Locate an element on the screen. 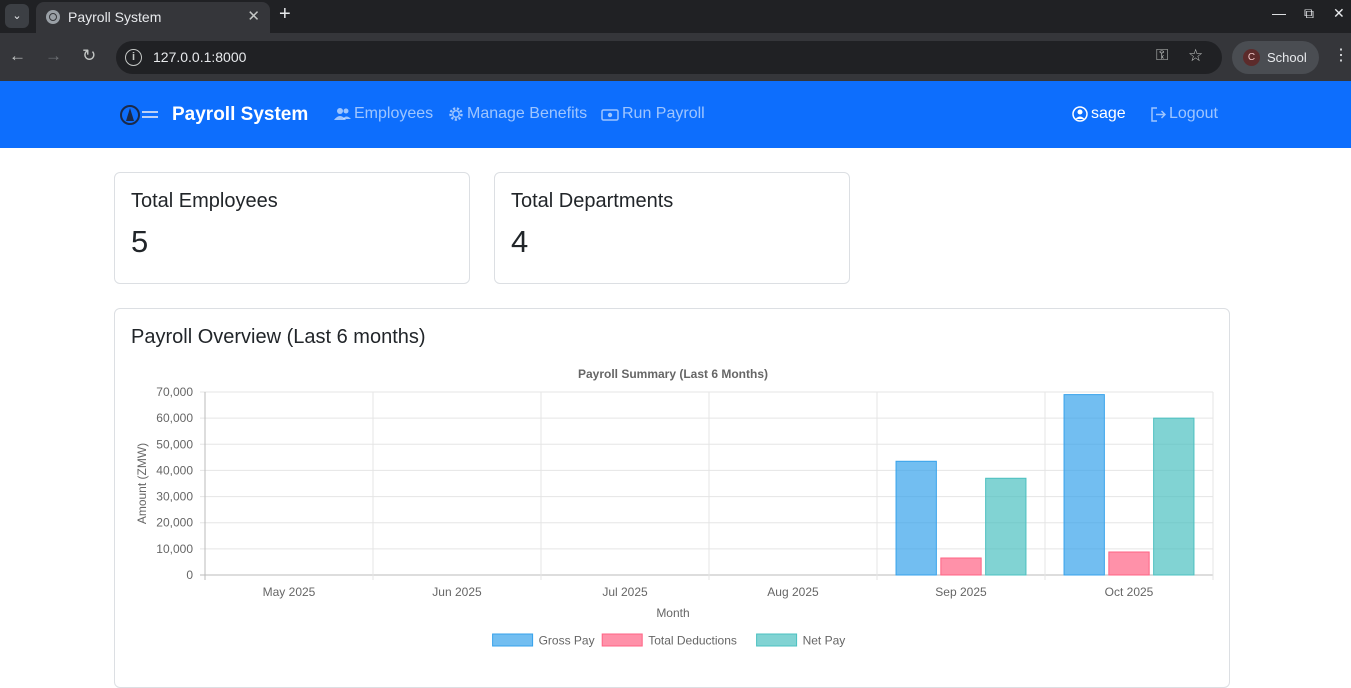  nav-manage-benefits-label: Manage Benefits is located at coordinates (527, 113).